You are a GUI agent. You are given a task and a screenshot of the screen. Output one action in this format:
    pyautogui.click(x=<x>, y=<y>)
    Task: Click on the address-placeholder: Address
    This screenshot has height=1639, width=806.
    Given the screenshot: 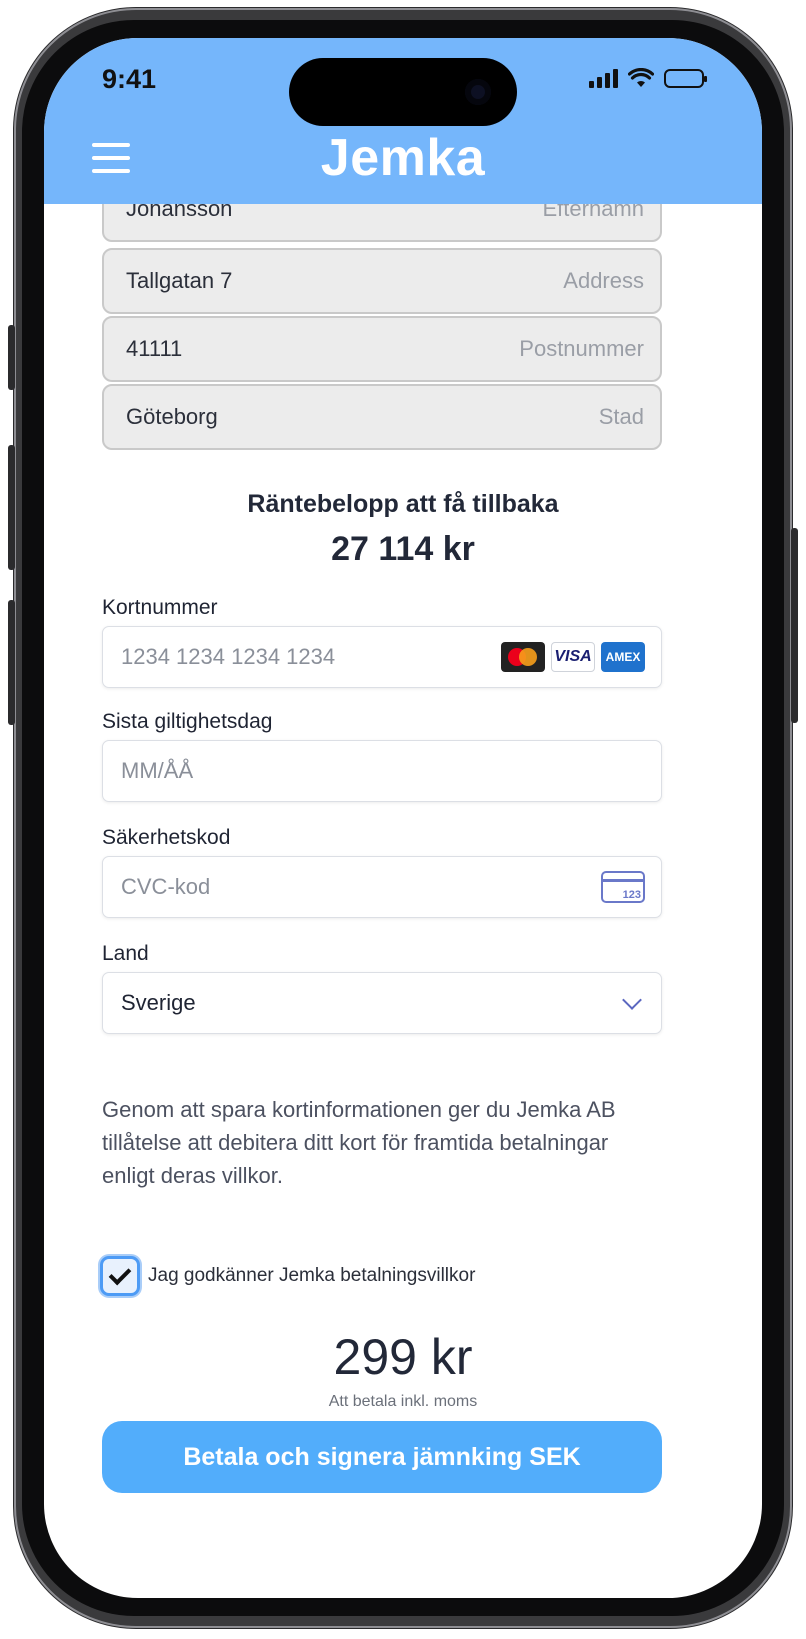 What is the action you would take?
    pyautogui.click(x=603, y=280)
    